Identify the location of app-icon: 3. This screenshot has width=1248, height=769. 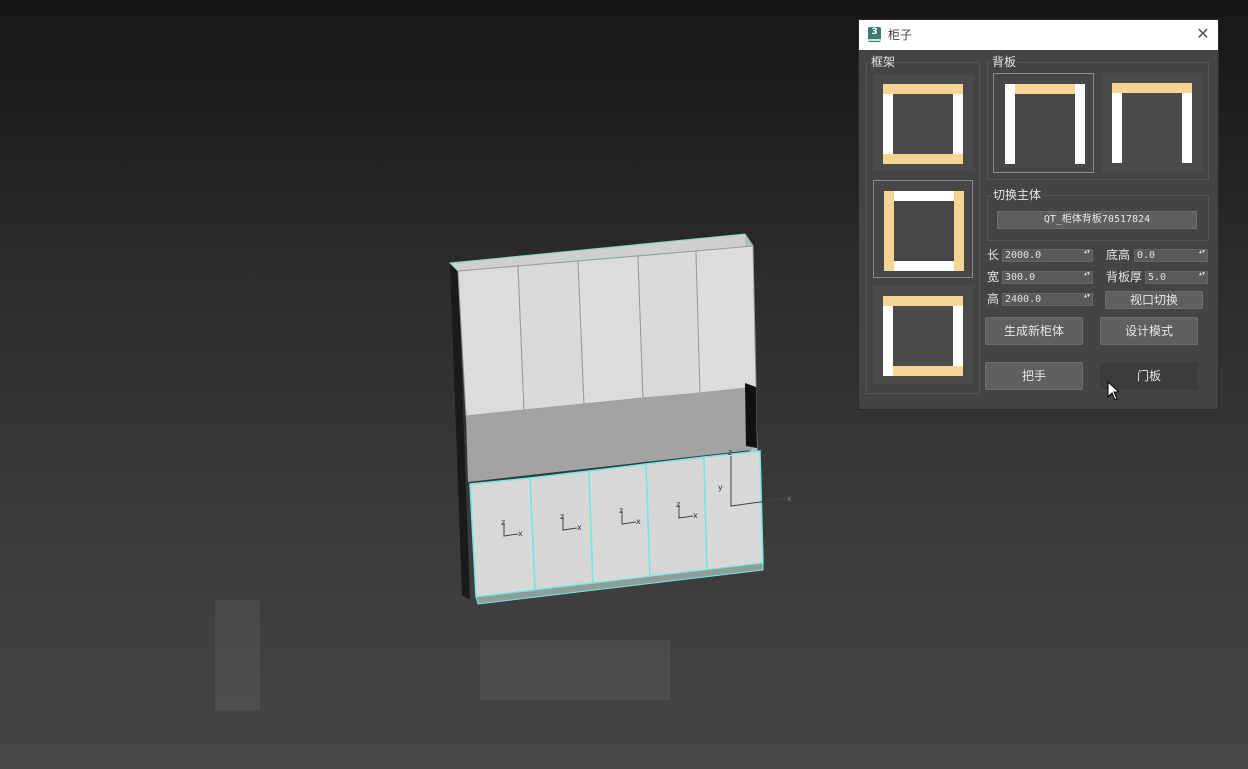
(874, 34).